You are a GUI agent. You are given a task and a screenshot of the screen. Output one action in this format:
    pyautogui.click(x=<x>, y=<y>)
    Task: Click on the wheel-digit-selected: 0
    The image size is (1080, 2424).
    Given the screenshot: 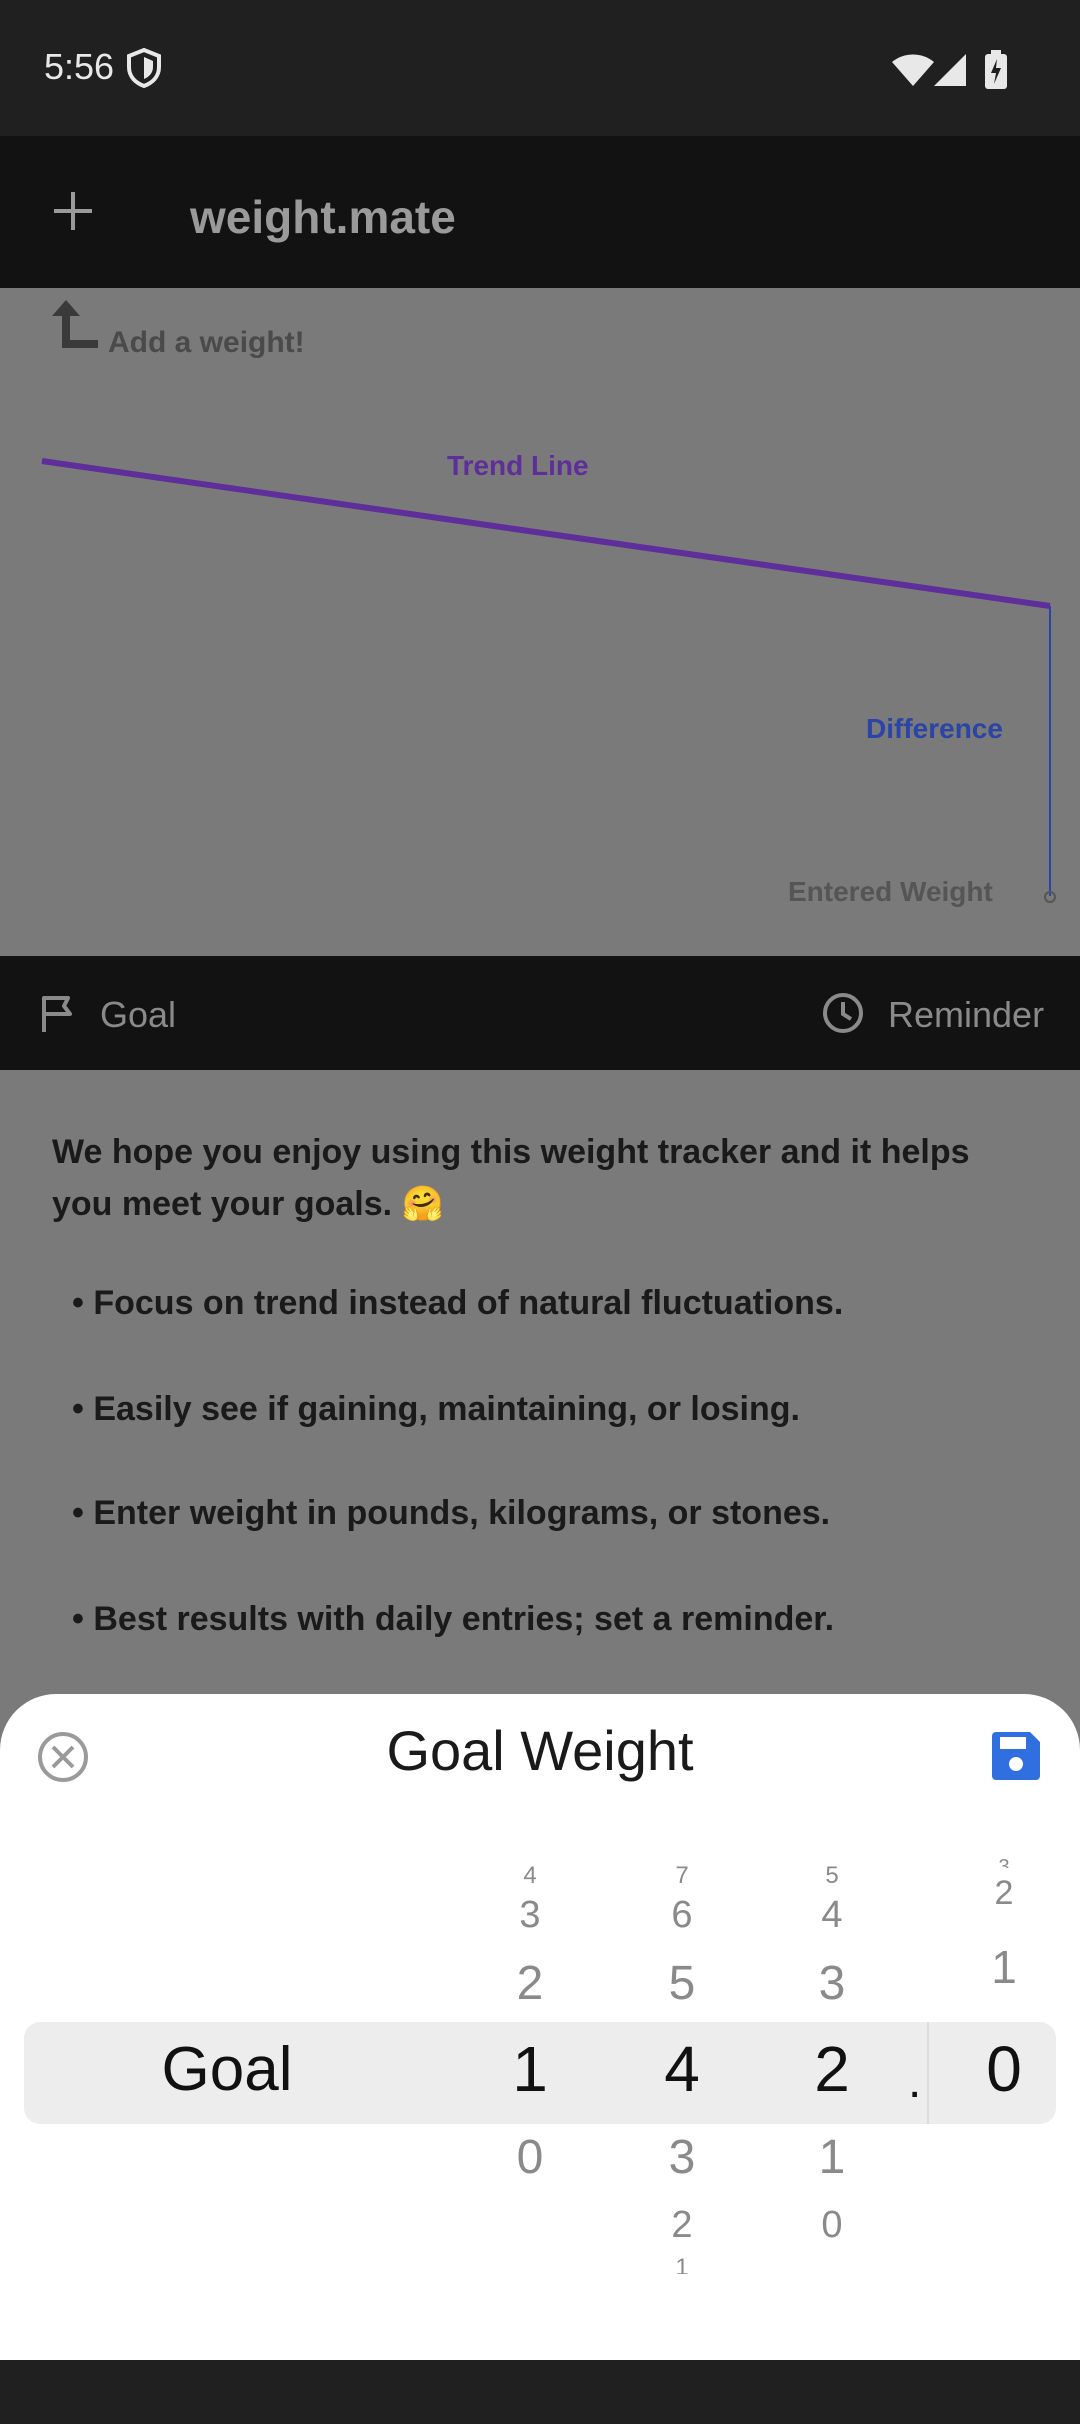 What is the action you would take?
    pyautogui.click(x=1004, y=2069)
    